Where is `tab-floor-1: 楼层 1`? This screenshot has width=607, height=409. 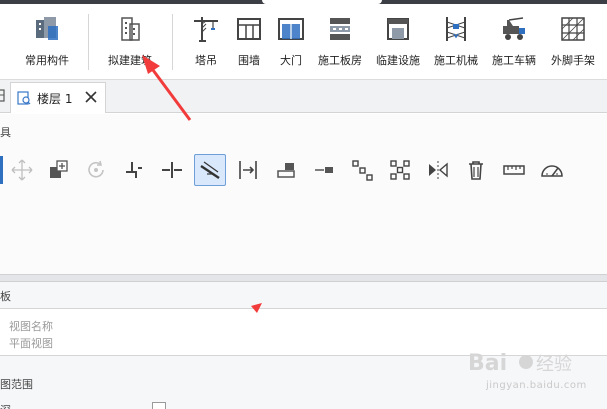
tab-floor-1: 楼层 1 is located at coordinates (58, 97).